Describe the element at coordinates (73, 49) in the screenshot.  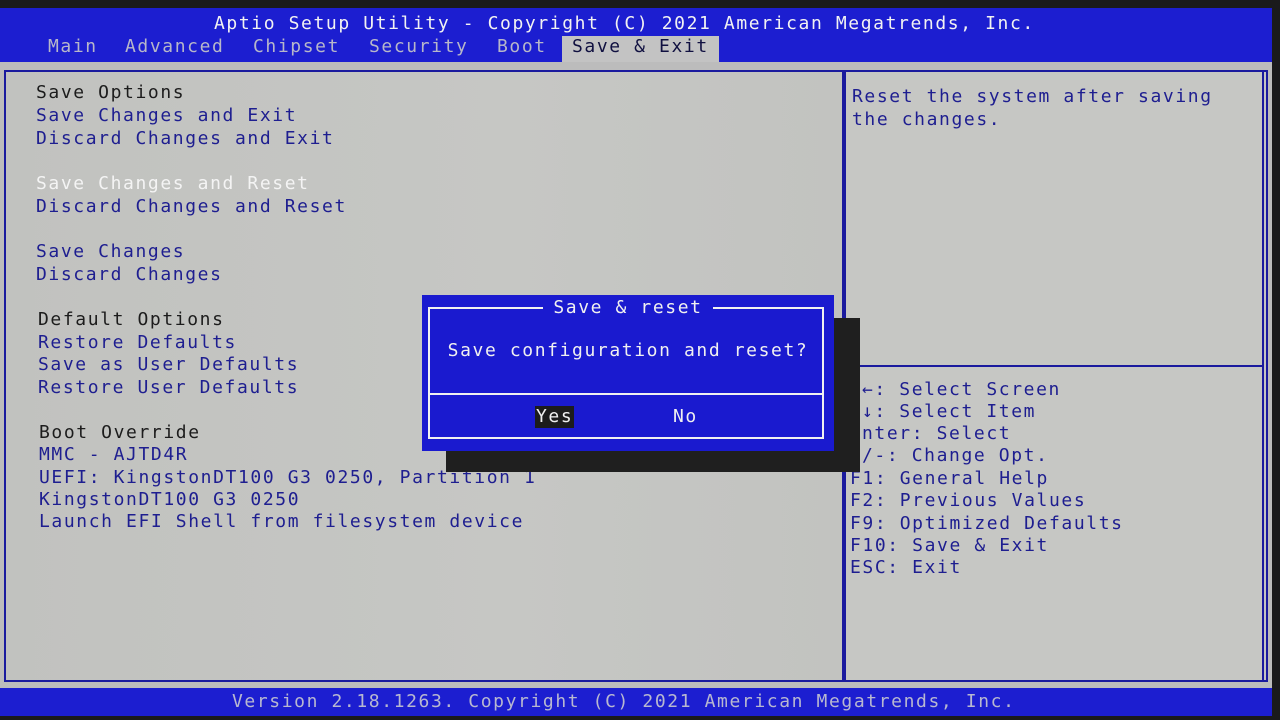
I see `tab-main: Main` at that location.